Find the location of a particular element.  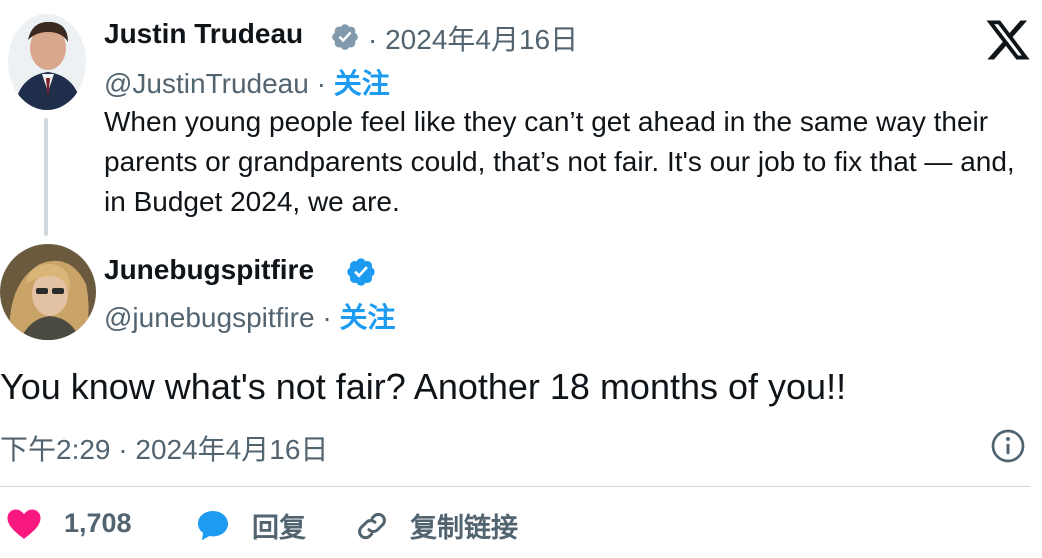

parent-follow-link: 关注 is located at coordinates (362, 83).